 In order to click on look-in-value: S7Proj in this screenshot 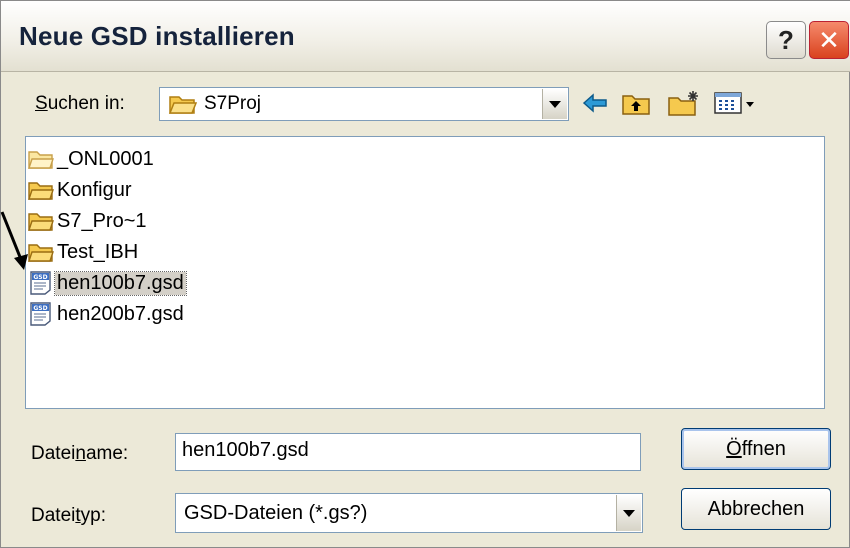, I will do `click(233, 103)`.